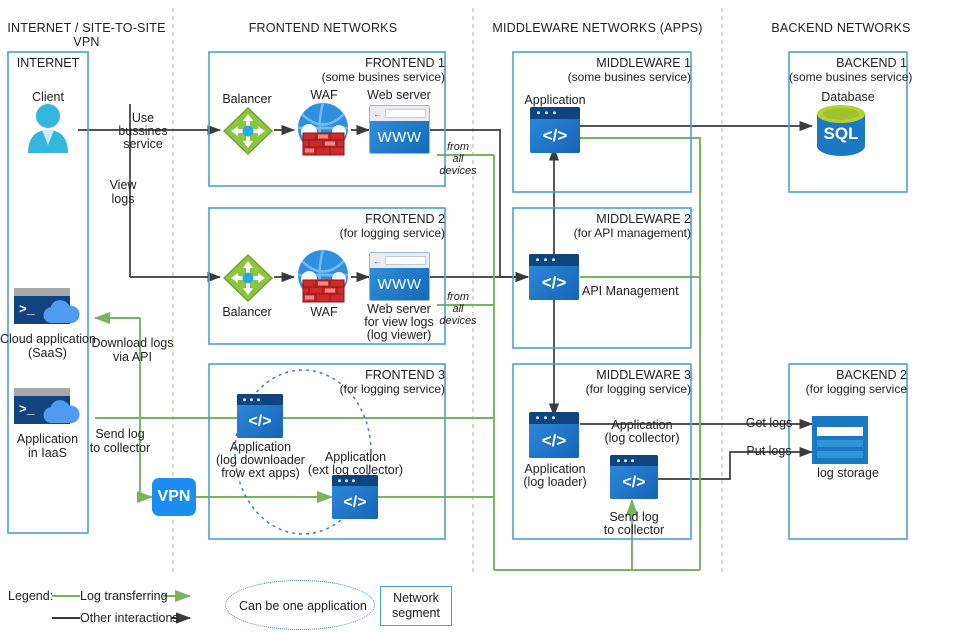  Describe the element at coordinates (383, 77) in the screenshot. I see `segment-label-frontend1-sub: (some busines service)` at that location.